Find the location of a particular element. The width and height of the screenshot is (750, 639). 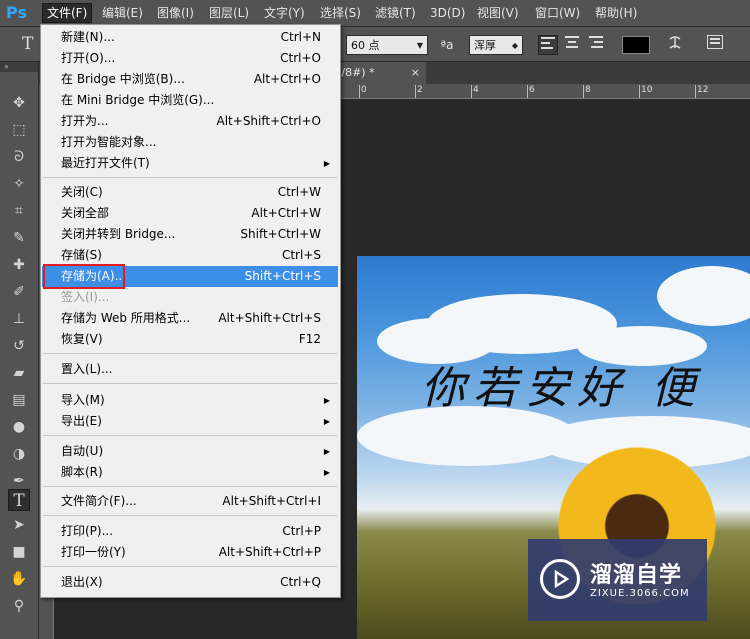

menu-item-open-as: 打开为... Alt+Shift+Ctrl+O is located at coordinates (190, 121).